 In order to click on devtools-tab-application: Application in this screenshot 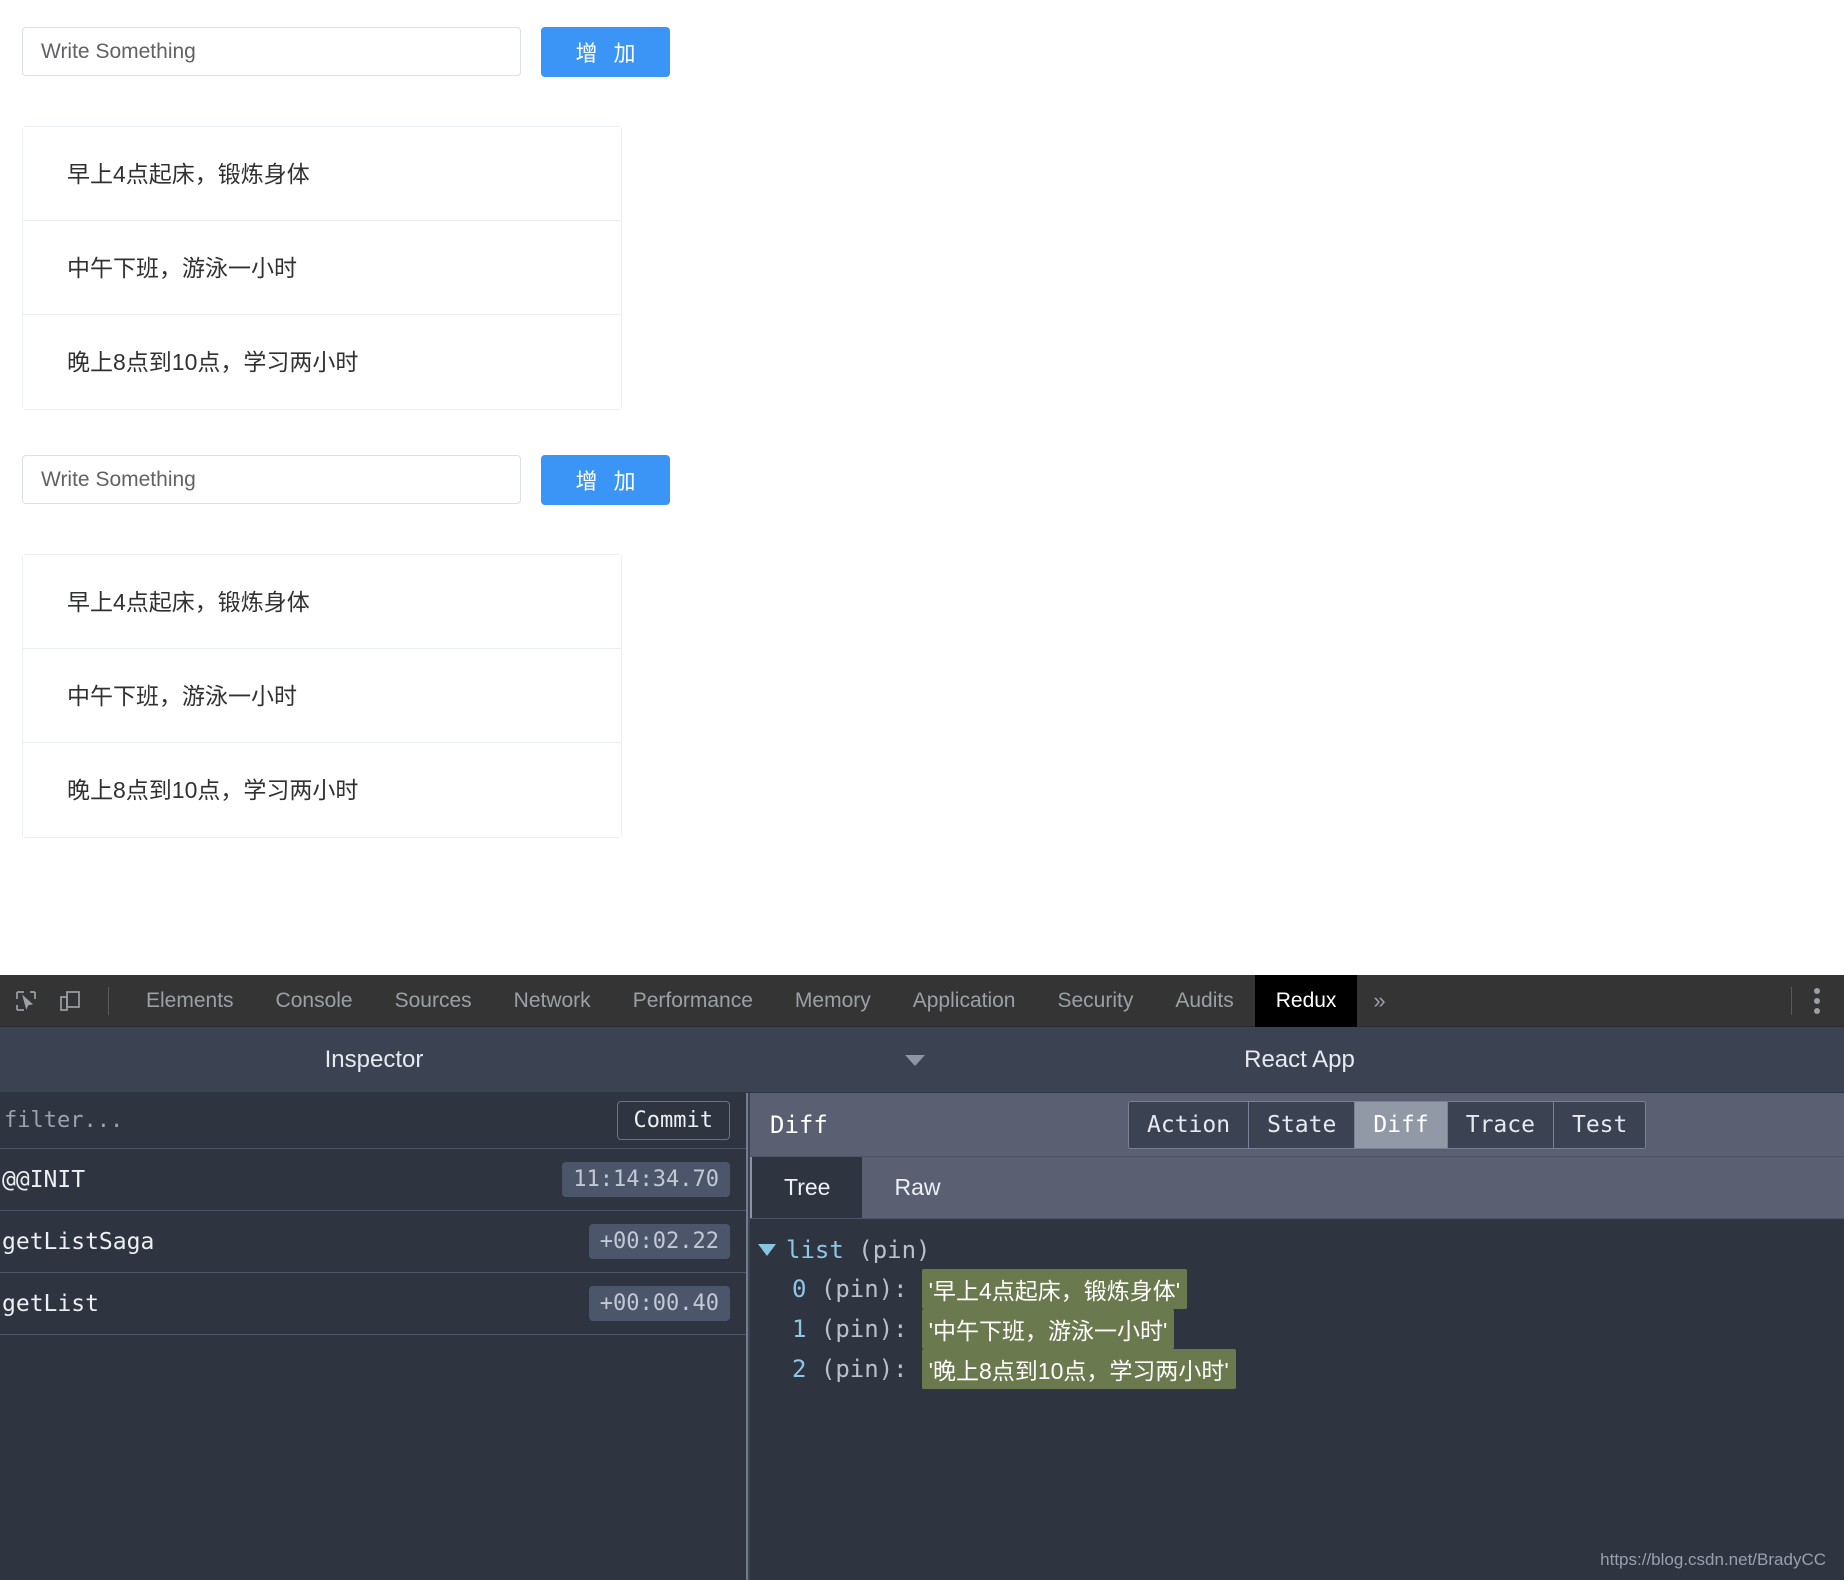, I will do `click(964, 1001)`.